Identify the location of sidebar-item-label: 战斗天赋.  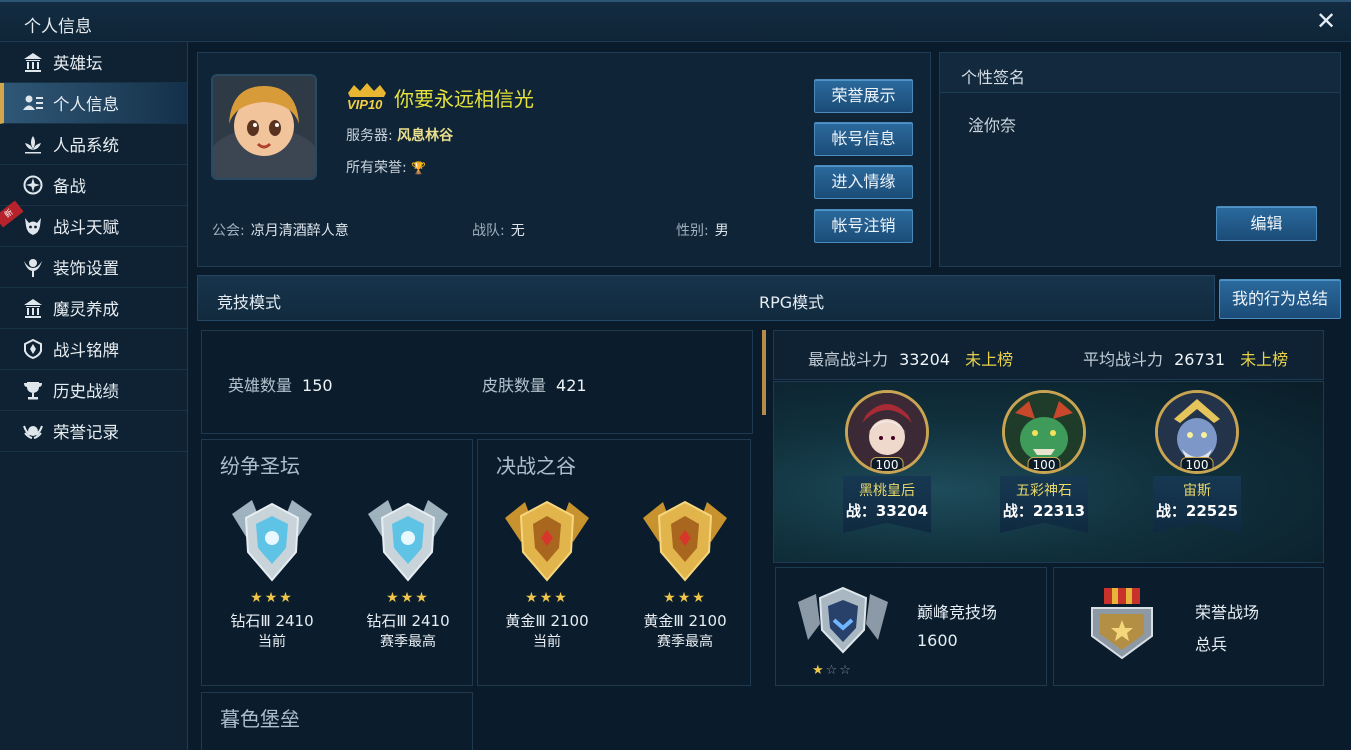
(86, 227).